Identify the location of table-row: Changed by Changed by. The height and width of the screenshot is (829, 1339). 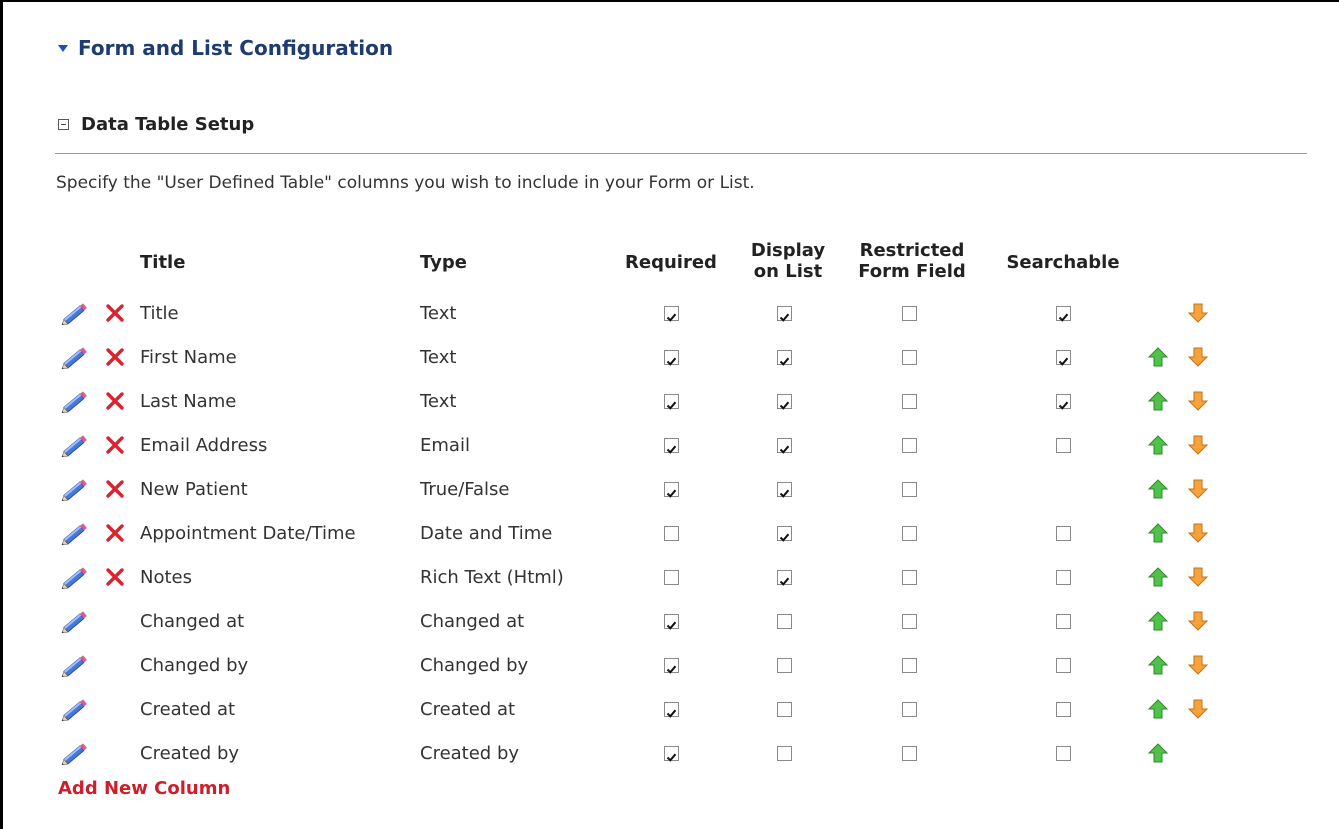
(669, 666).